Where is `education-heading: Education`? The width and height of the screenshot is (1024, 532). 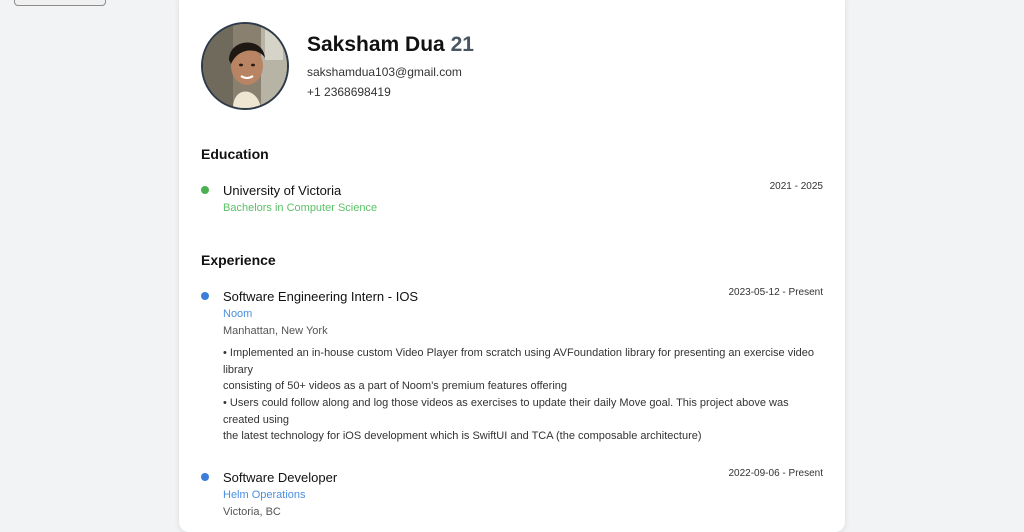 education-heading: Education is located at coordinates (235, 154).